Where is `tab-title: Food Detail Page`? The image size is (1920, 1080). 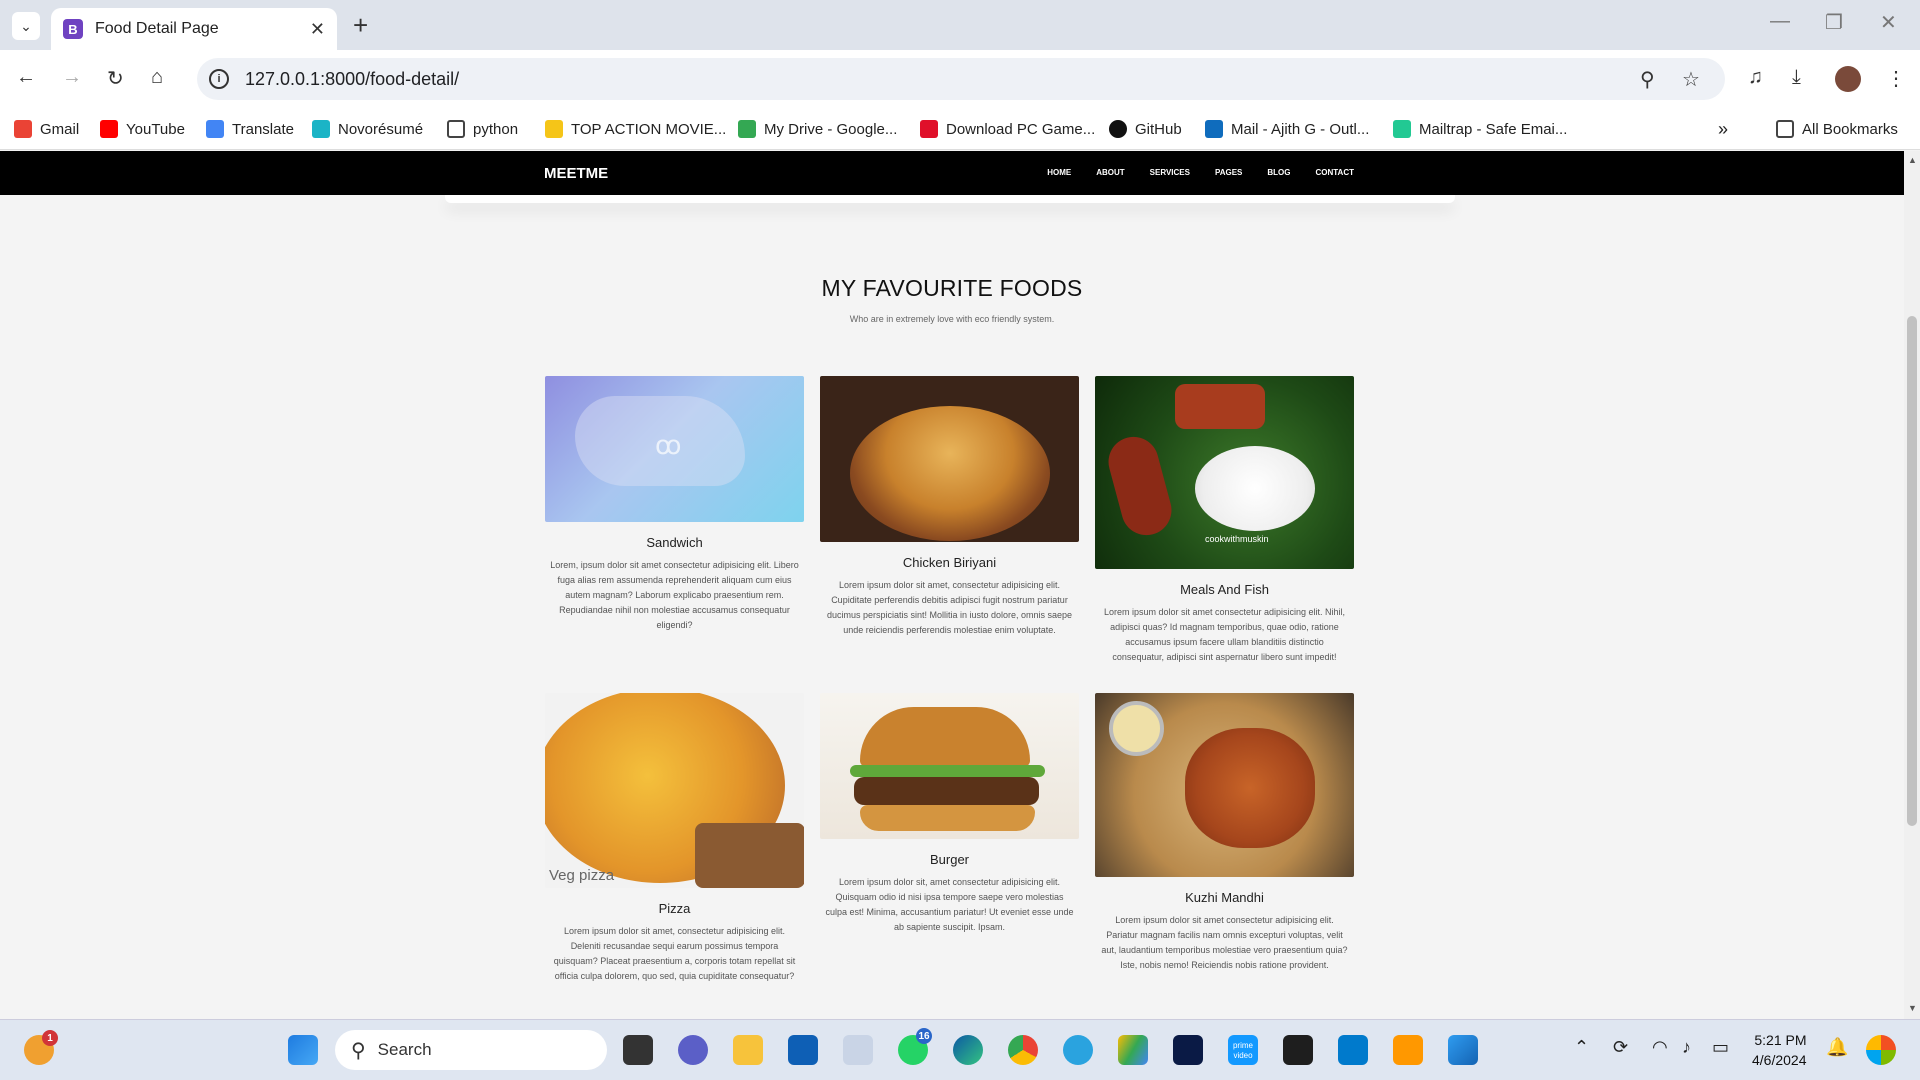 tab-title: Food Detail Page is located at coordinates (157, 28).